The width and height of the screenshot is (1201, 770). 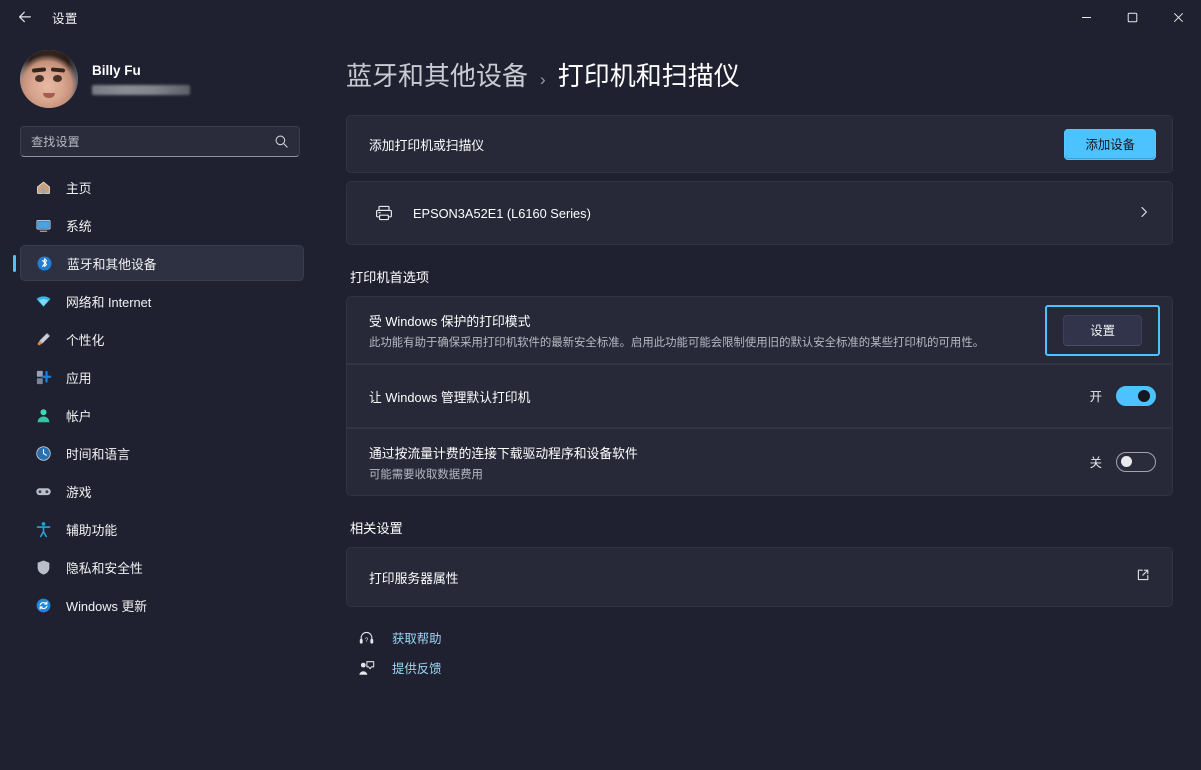 What do you see at coordinates (764, 668) in the screenshot?
I see `give-feedback-link: 提供反馈` at bounding box center [764, 668].